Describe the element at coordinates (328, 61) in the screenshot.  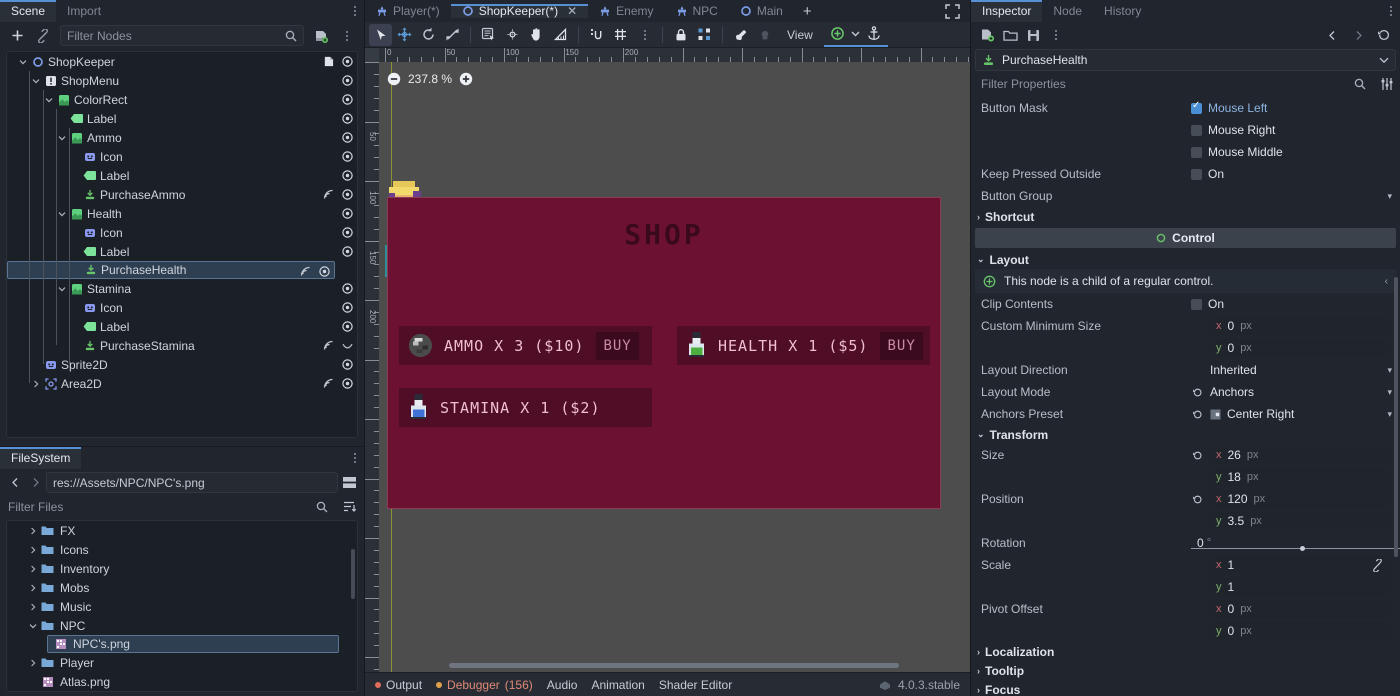
I see `script-icon` at that location.